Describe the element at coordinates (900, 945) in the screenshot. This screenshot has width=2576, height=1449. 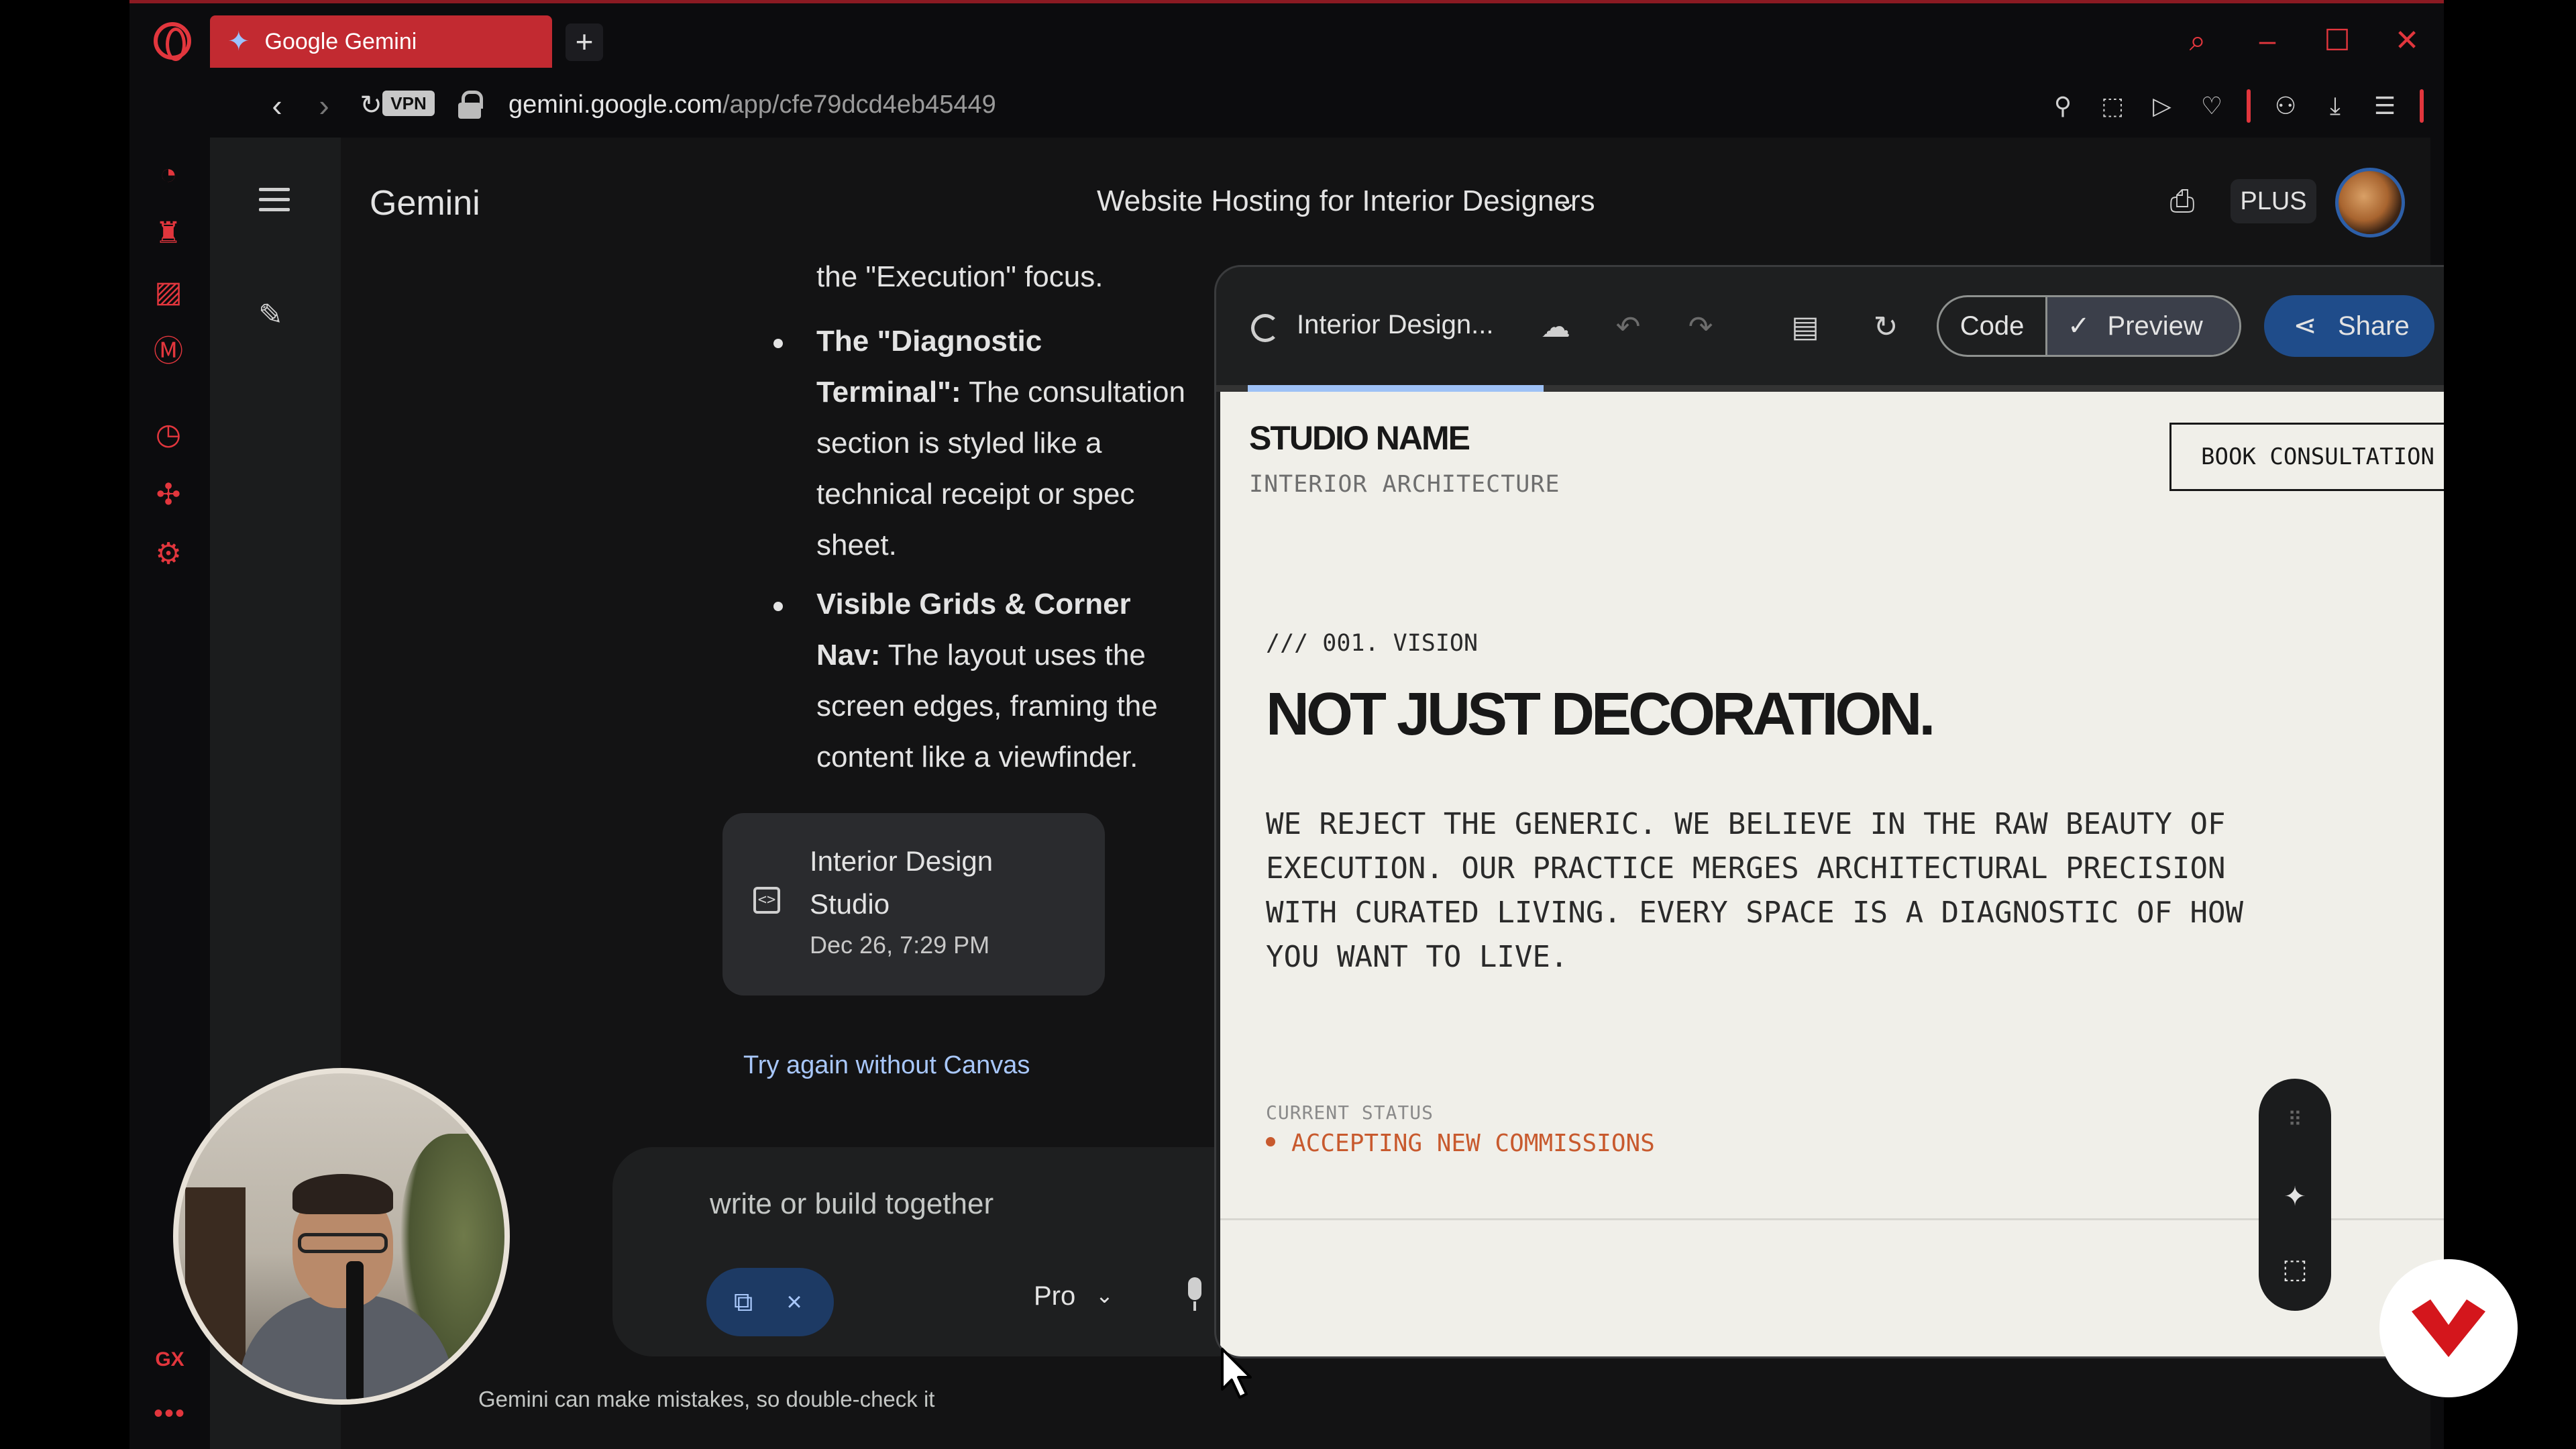
I see `artifact-date: Dec 26, 7:29 PM` at that location.